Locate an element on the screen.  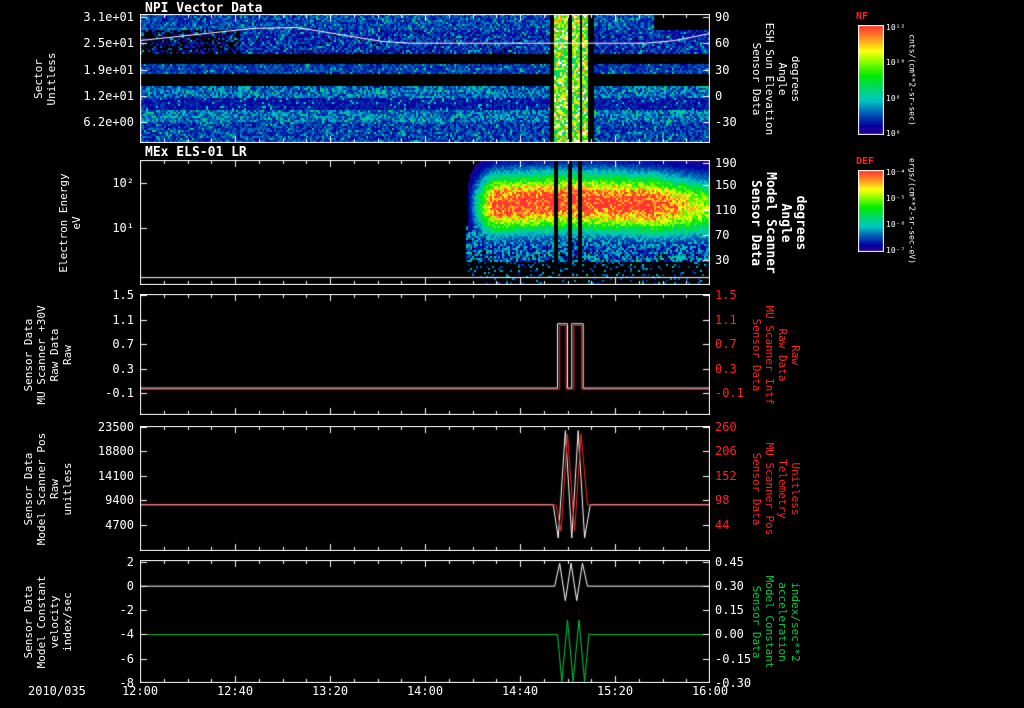
x-axis-tick-label: 12:40 is located at coordinates (235, 691).